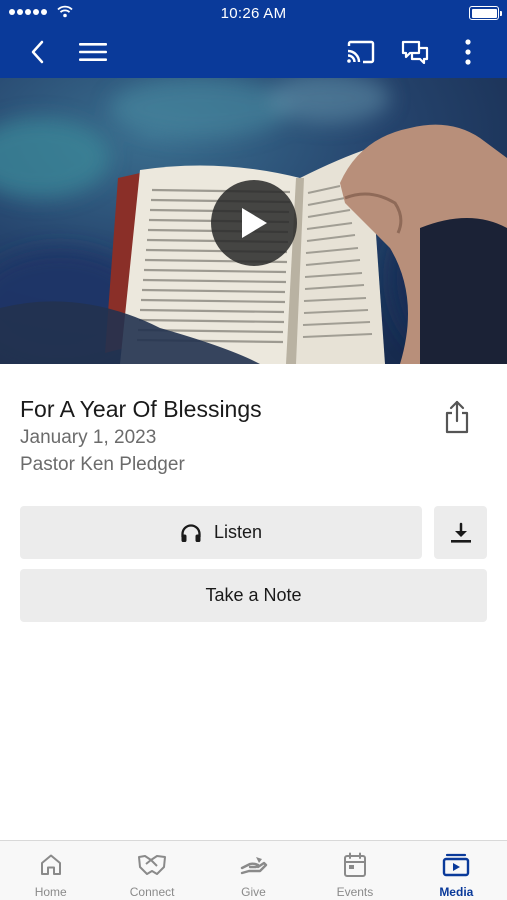  I want to click on tab-connect: Connect, so click(151, 870).